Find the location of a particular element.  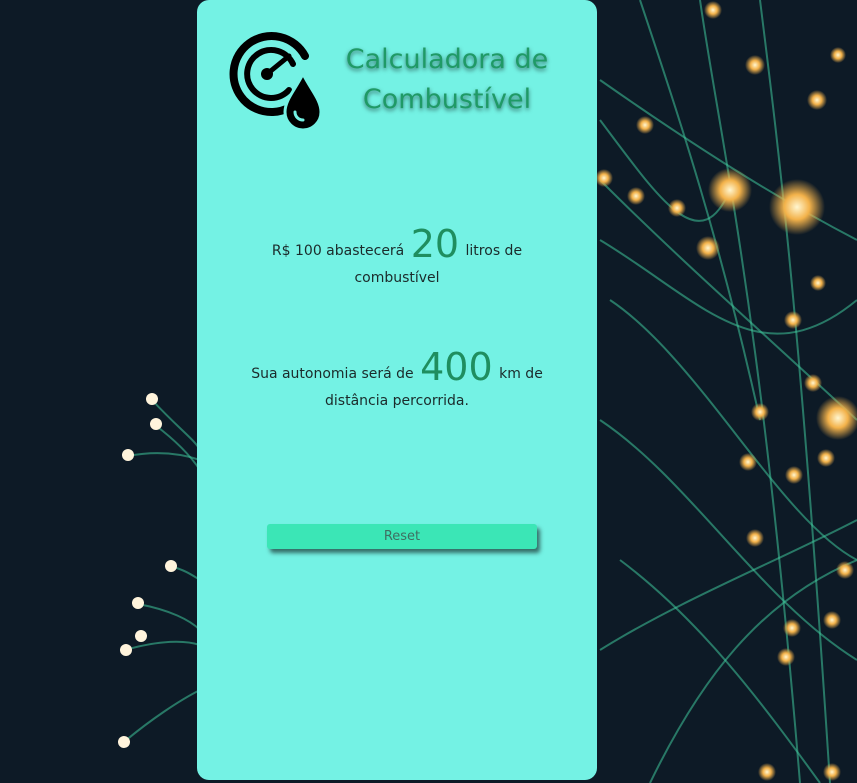

title-line-1: Calculadora de is located at coordinates (447, 59).